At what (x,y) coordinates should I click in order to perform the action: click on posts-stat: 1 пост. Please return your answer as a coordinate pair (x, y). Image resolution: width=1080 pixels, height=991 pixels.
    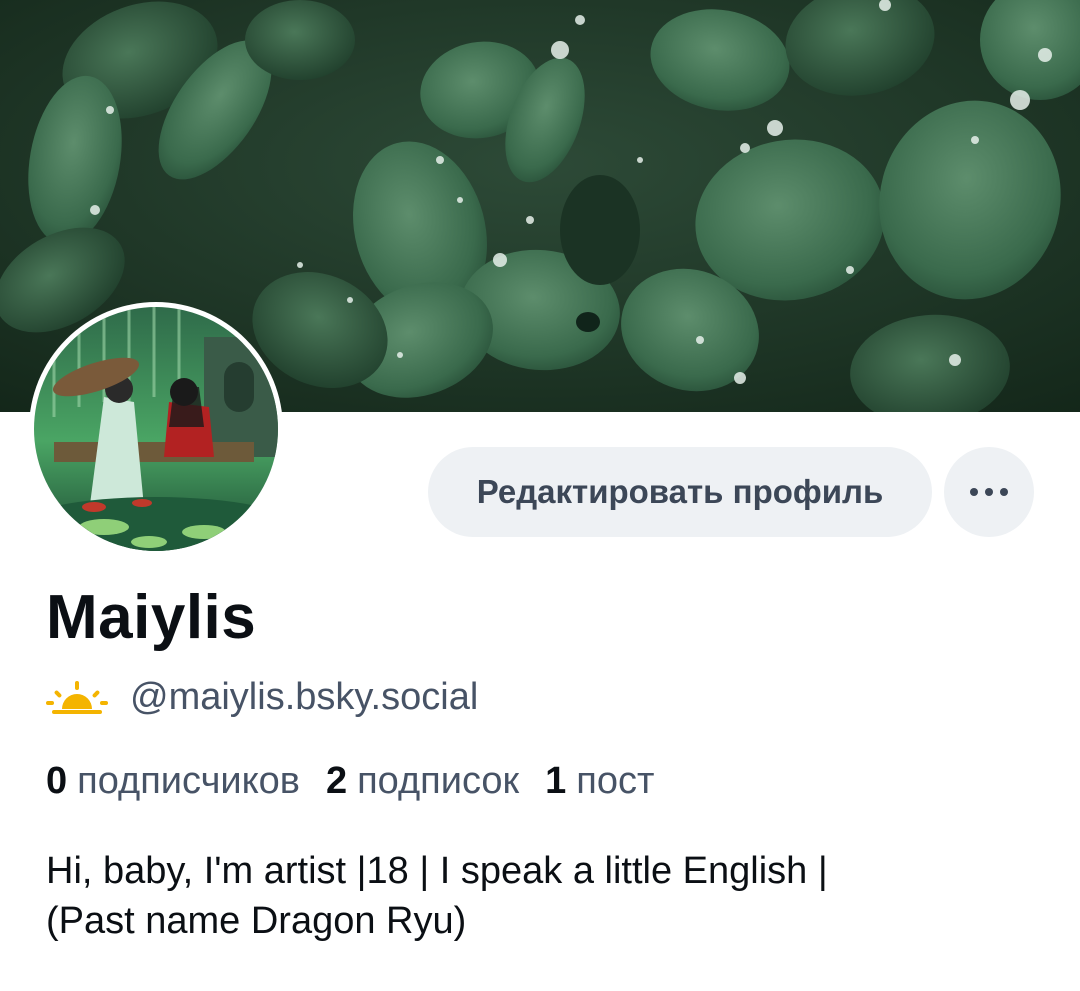
    Looking at the image, I should click on (612, 781).